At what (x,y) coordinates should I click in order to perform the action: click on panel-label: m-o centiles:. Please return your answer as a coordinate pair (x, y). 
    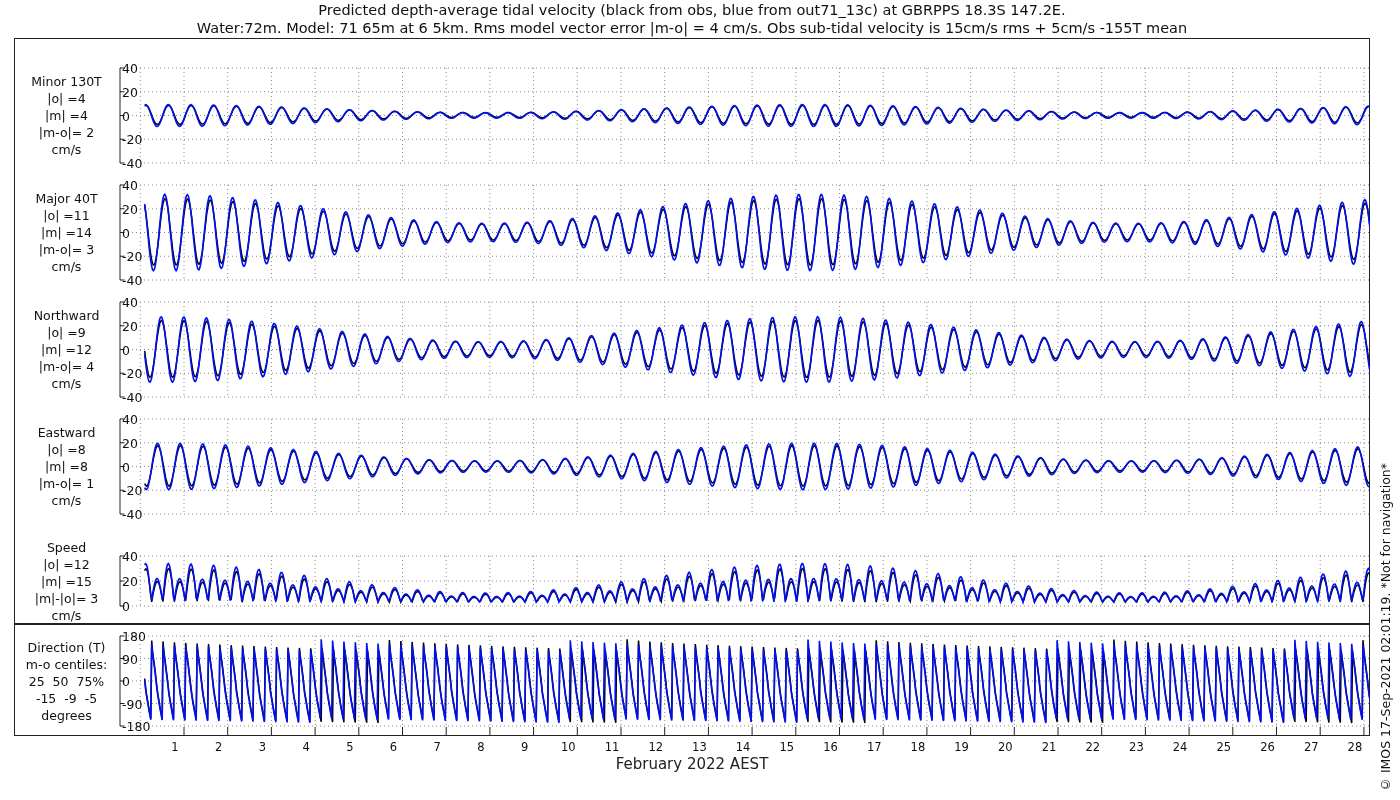
    Looking at the image, I should click on (66, 664).